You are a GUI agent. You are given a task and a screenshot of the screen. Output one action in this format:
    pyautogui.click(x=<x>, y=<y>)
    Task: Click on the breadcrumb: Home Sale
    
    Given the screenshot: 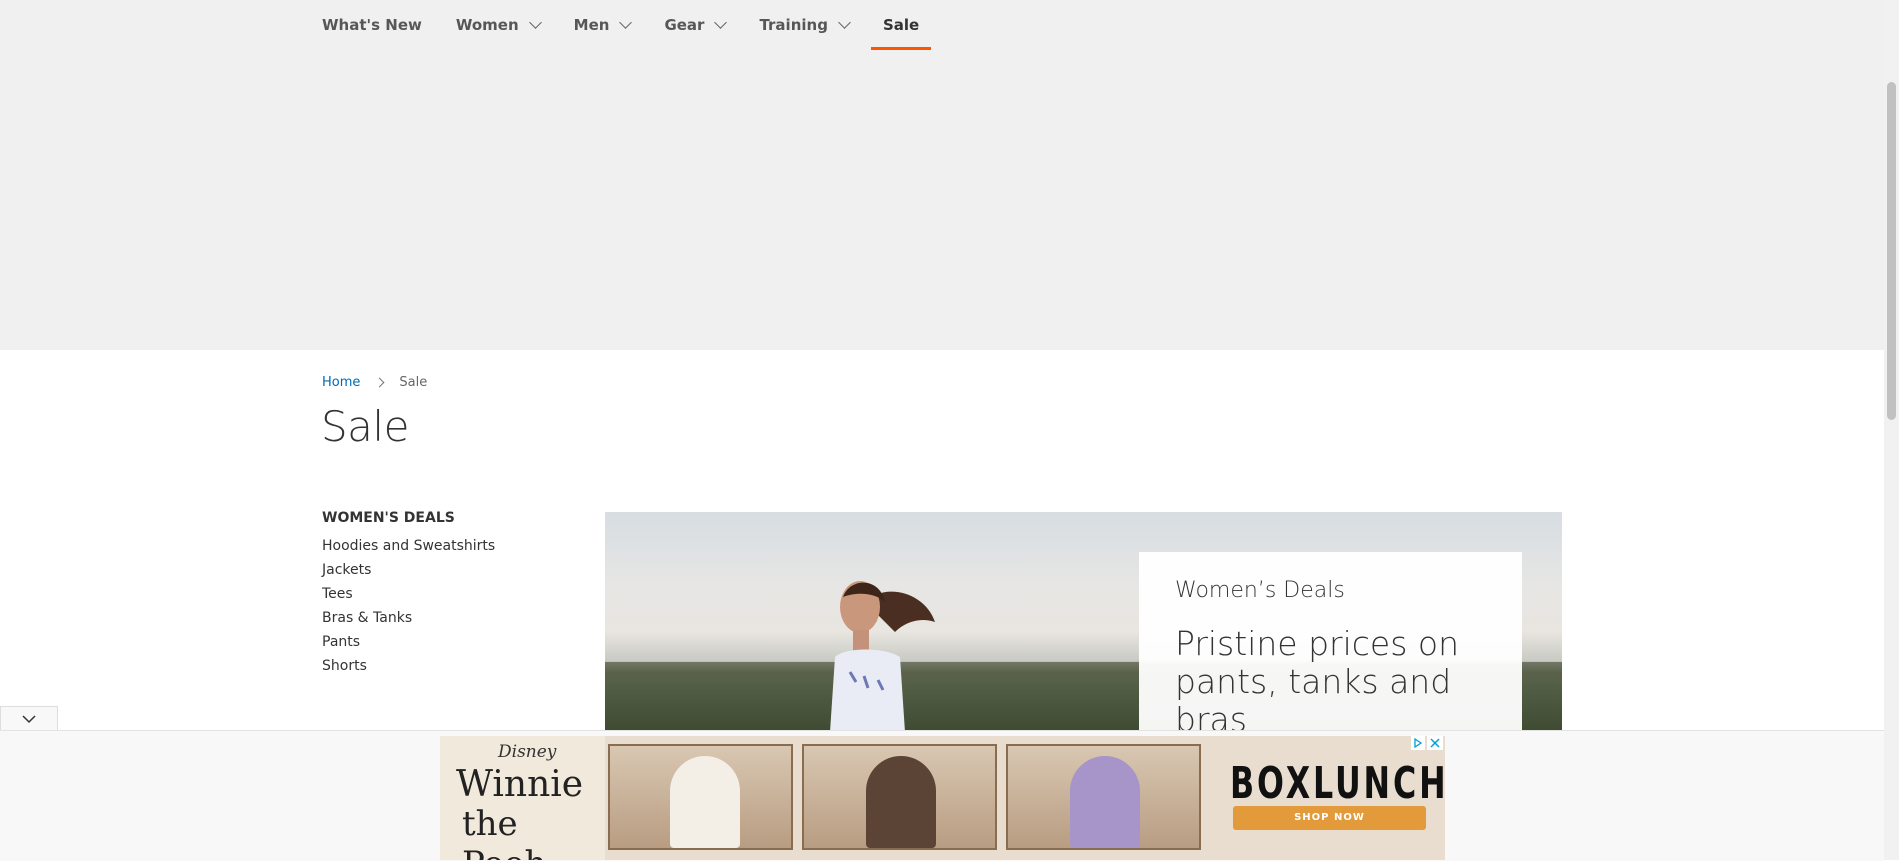 What is the action you would take?
    pyautogui.click(x=374, y=382)
    